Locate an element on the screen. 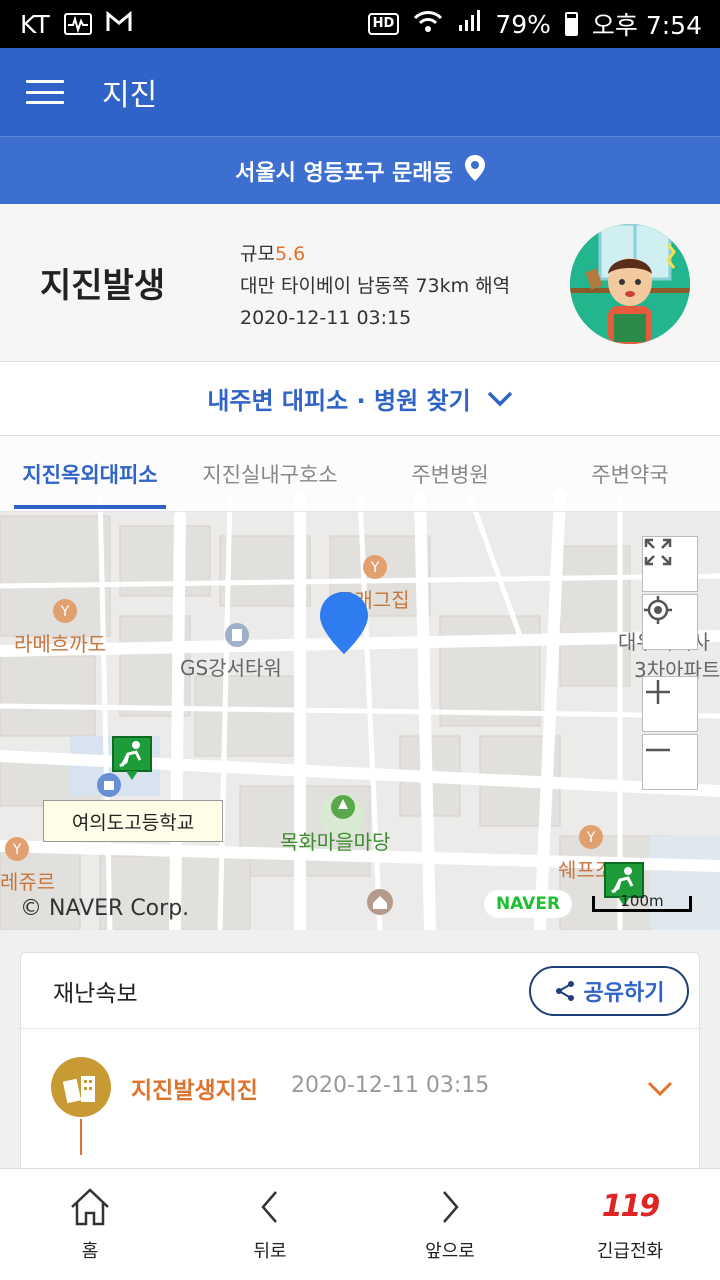 This screenshot has height=1280, width=720. find-shelter-toggle: 내주변 대피소 · 병원 찾기 is located at coordinates (360, 399).